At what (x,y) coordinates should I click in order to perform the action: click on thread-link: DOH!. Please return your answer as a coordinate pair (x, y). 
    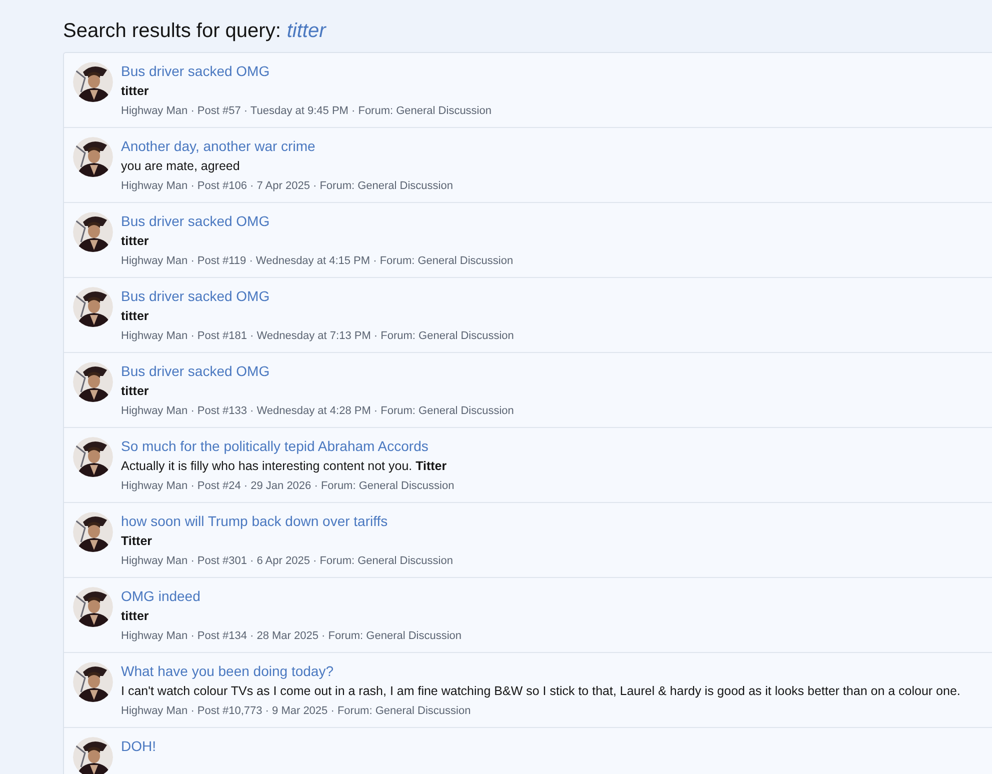
    Looking at the image, I should click on (138, 746).